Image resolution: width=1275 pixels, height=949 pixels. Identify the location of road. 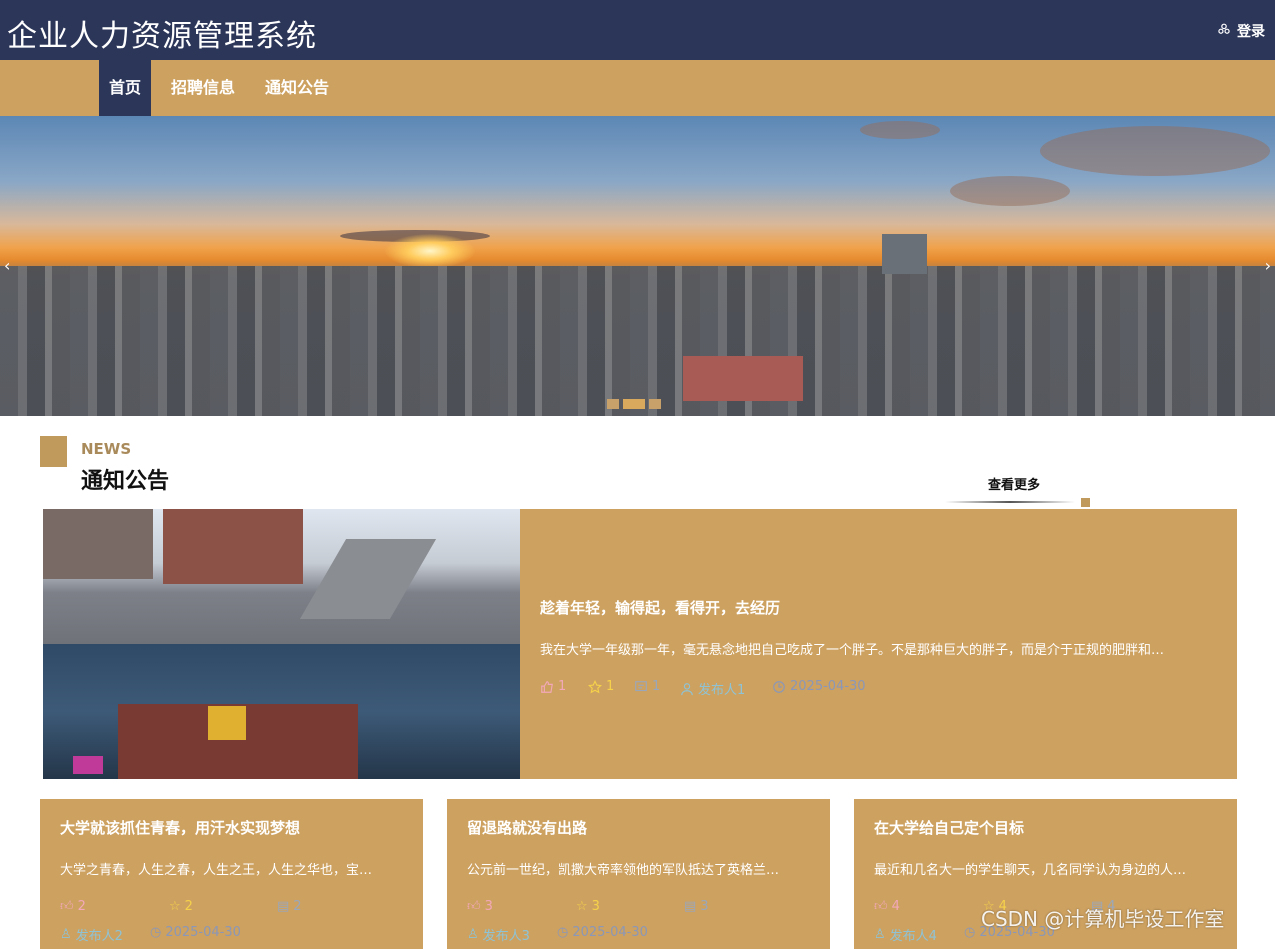
(368, 579).